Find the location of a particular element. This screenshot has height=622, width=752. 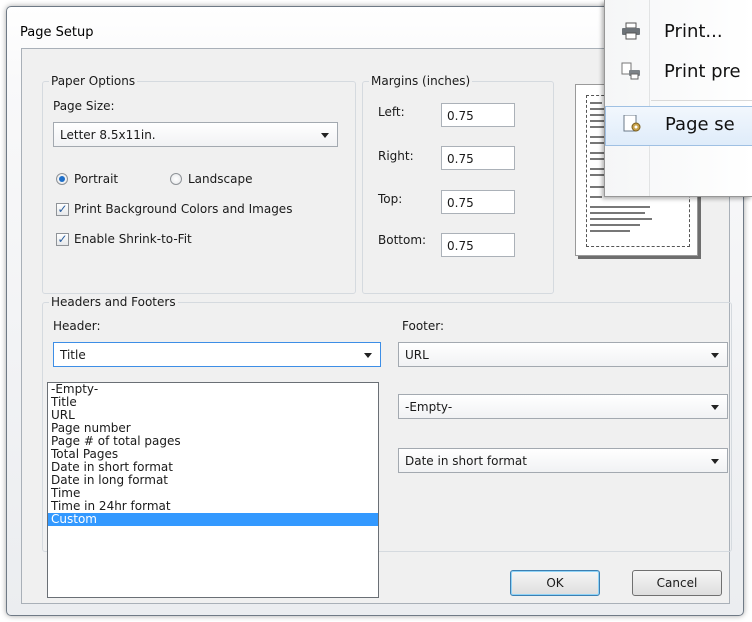

footer-select-3-value: Date in short format is located at coordinates (466, 461).